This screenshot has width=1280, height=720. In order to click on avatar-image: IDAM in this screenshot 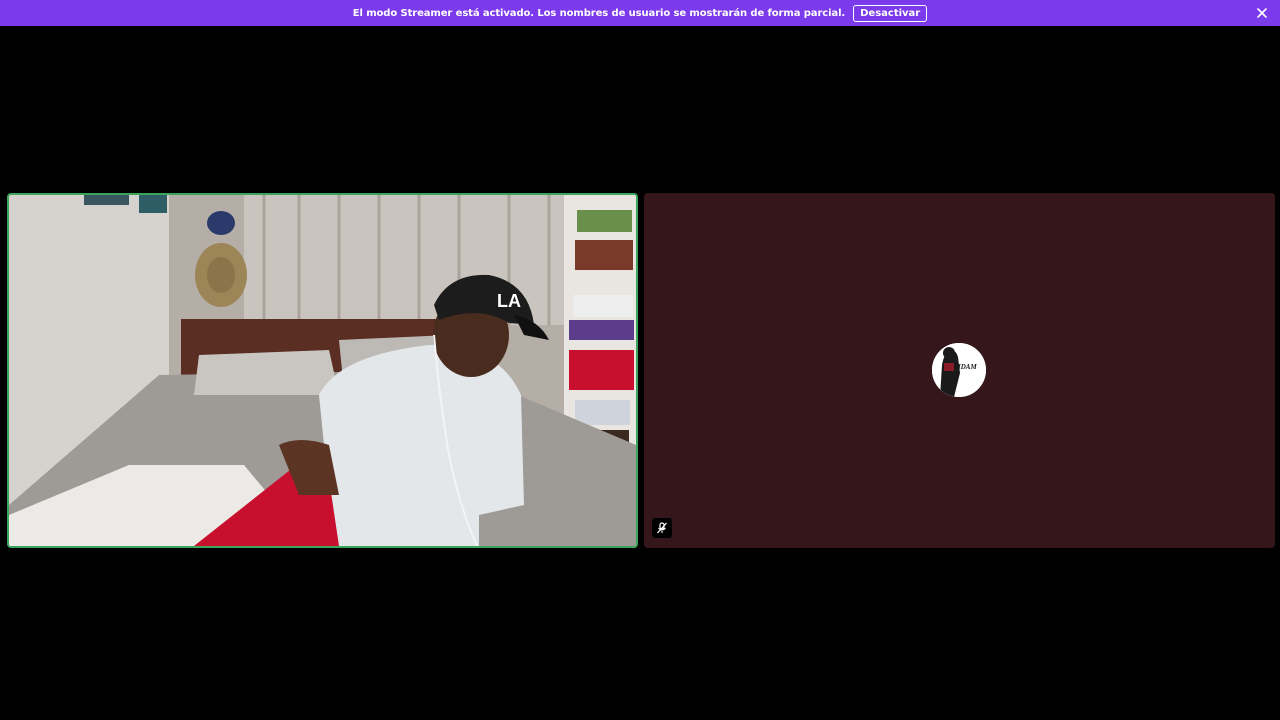, I will do `click(959, 370)`.